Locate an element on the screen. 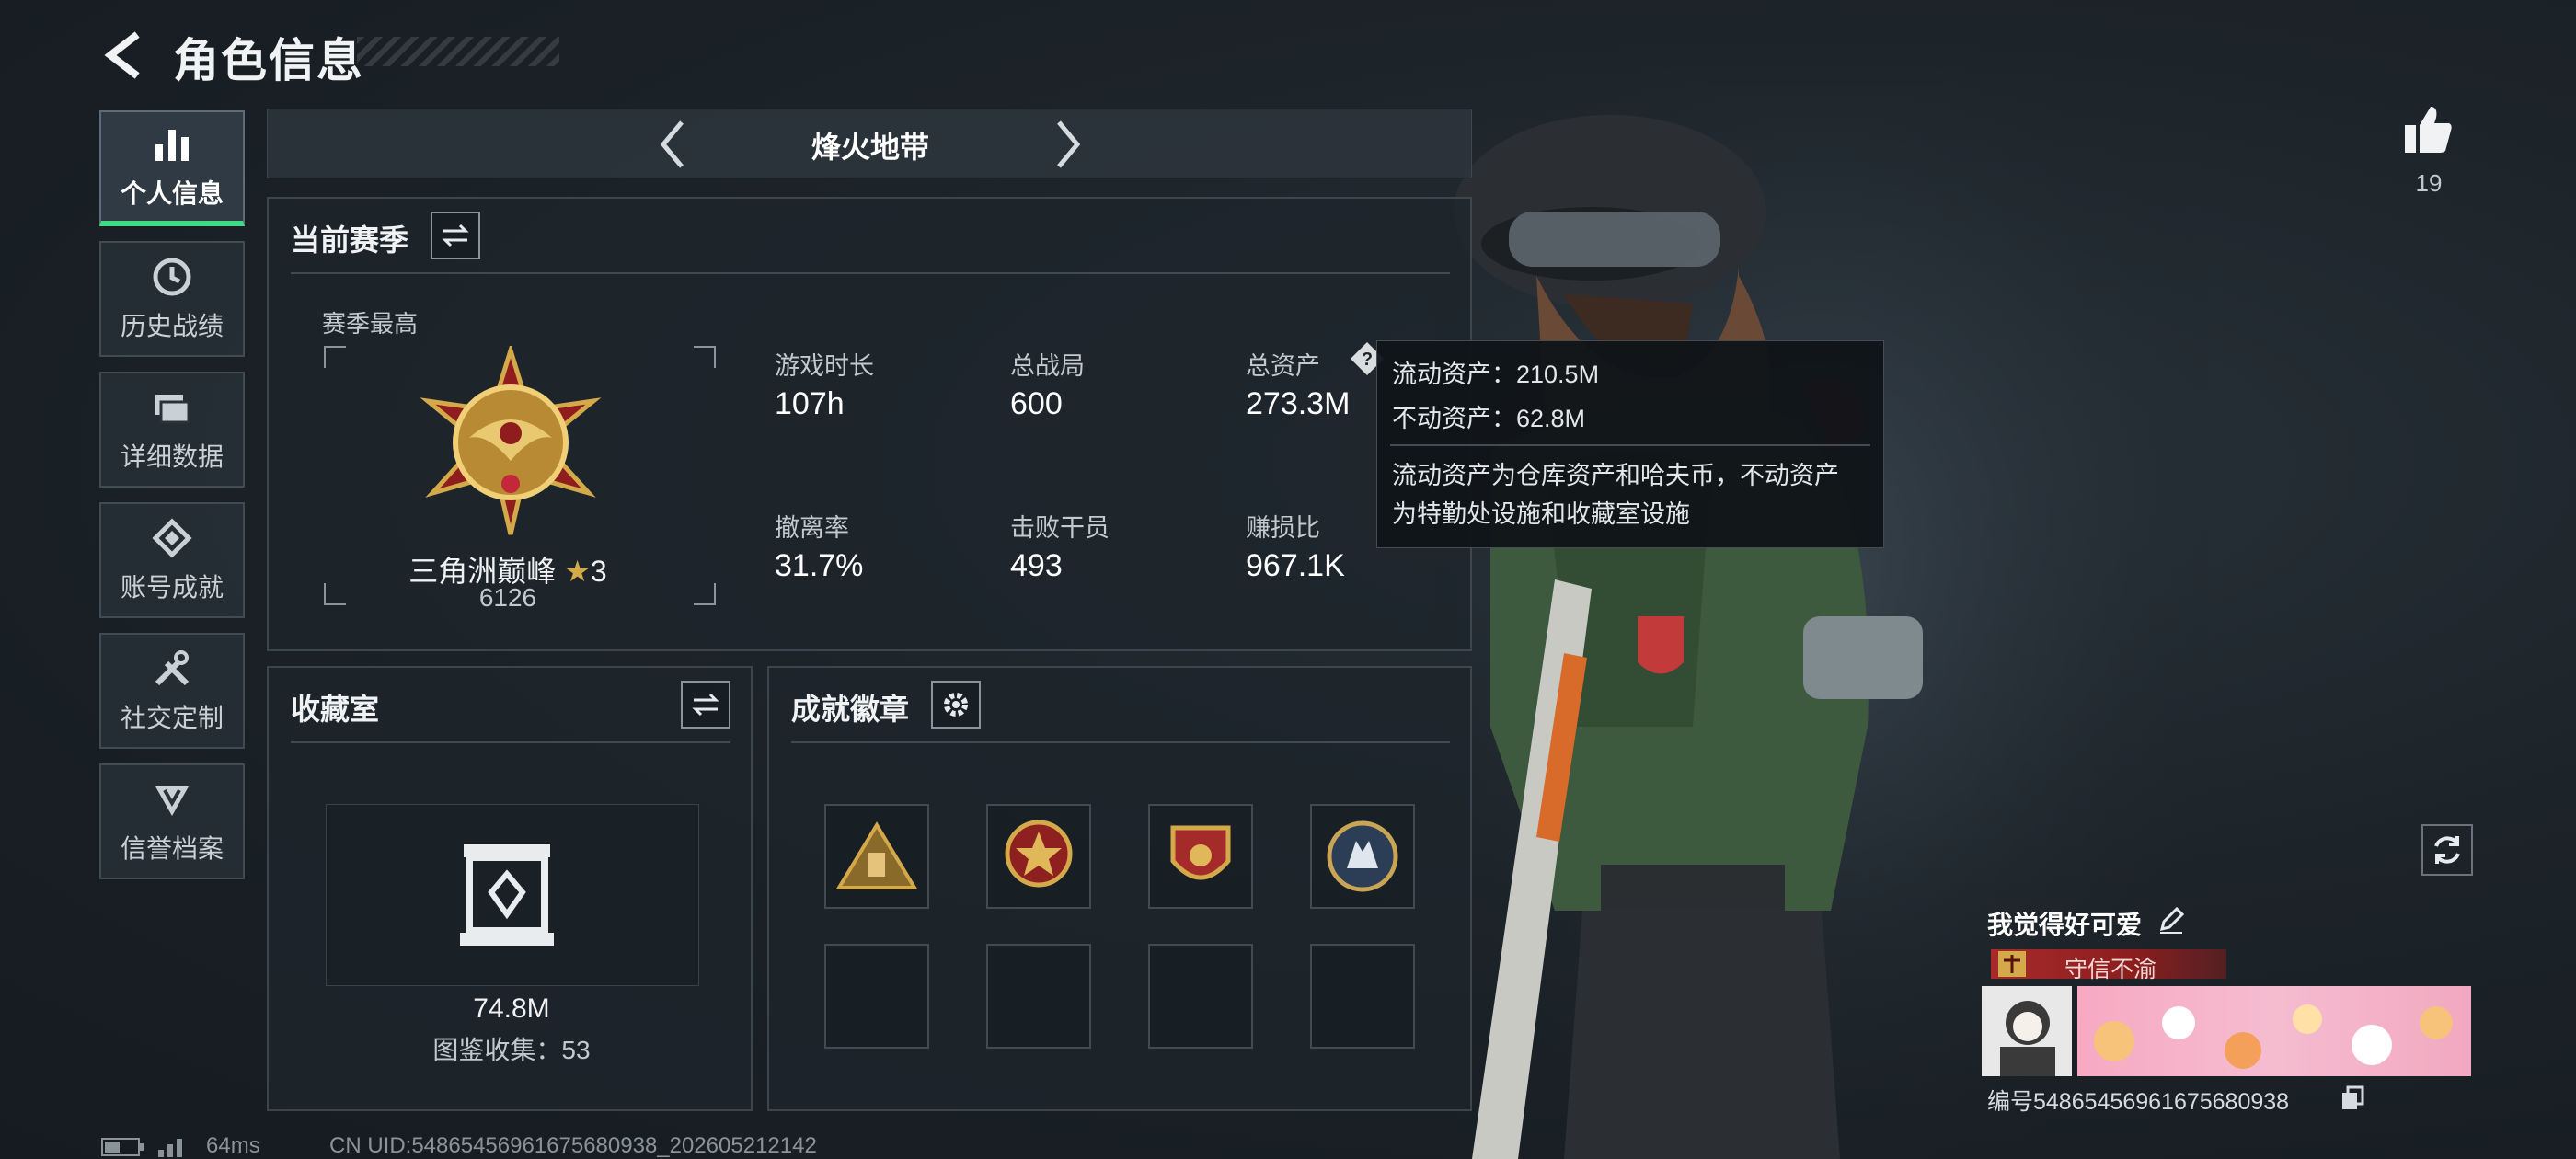 Image resolution: width=2576 pixels, height=1159 pixels. gear-icon is located at coordinates (956, 705).